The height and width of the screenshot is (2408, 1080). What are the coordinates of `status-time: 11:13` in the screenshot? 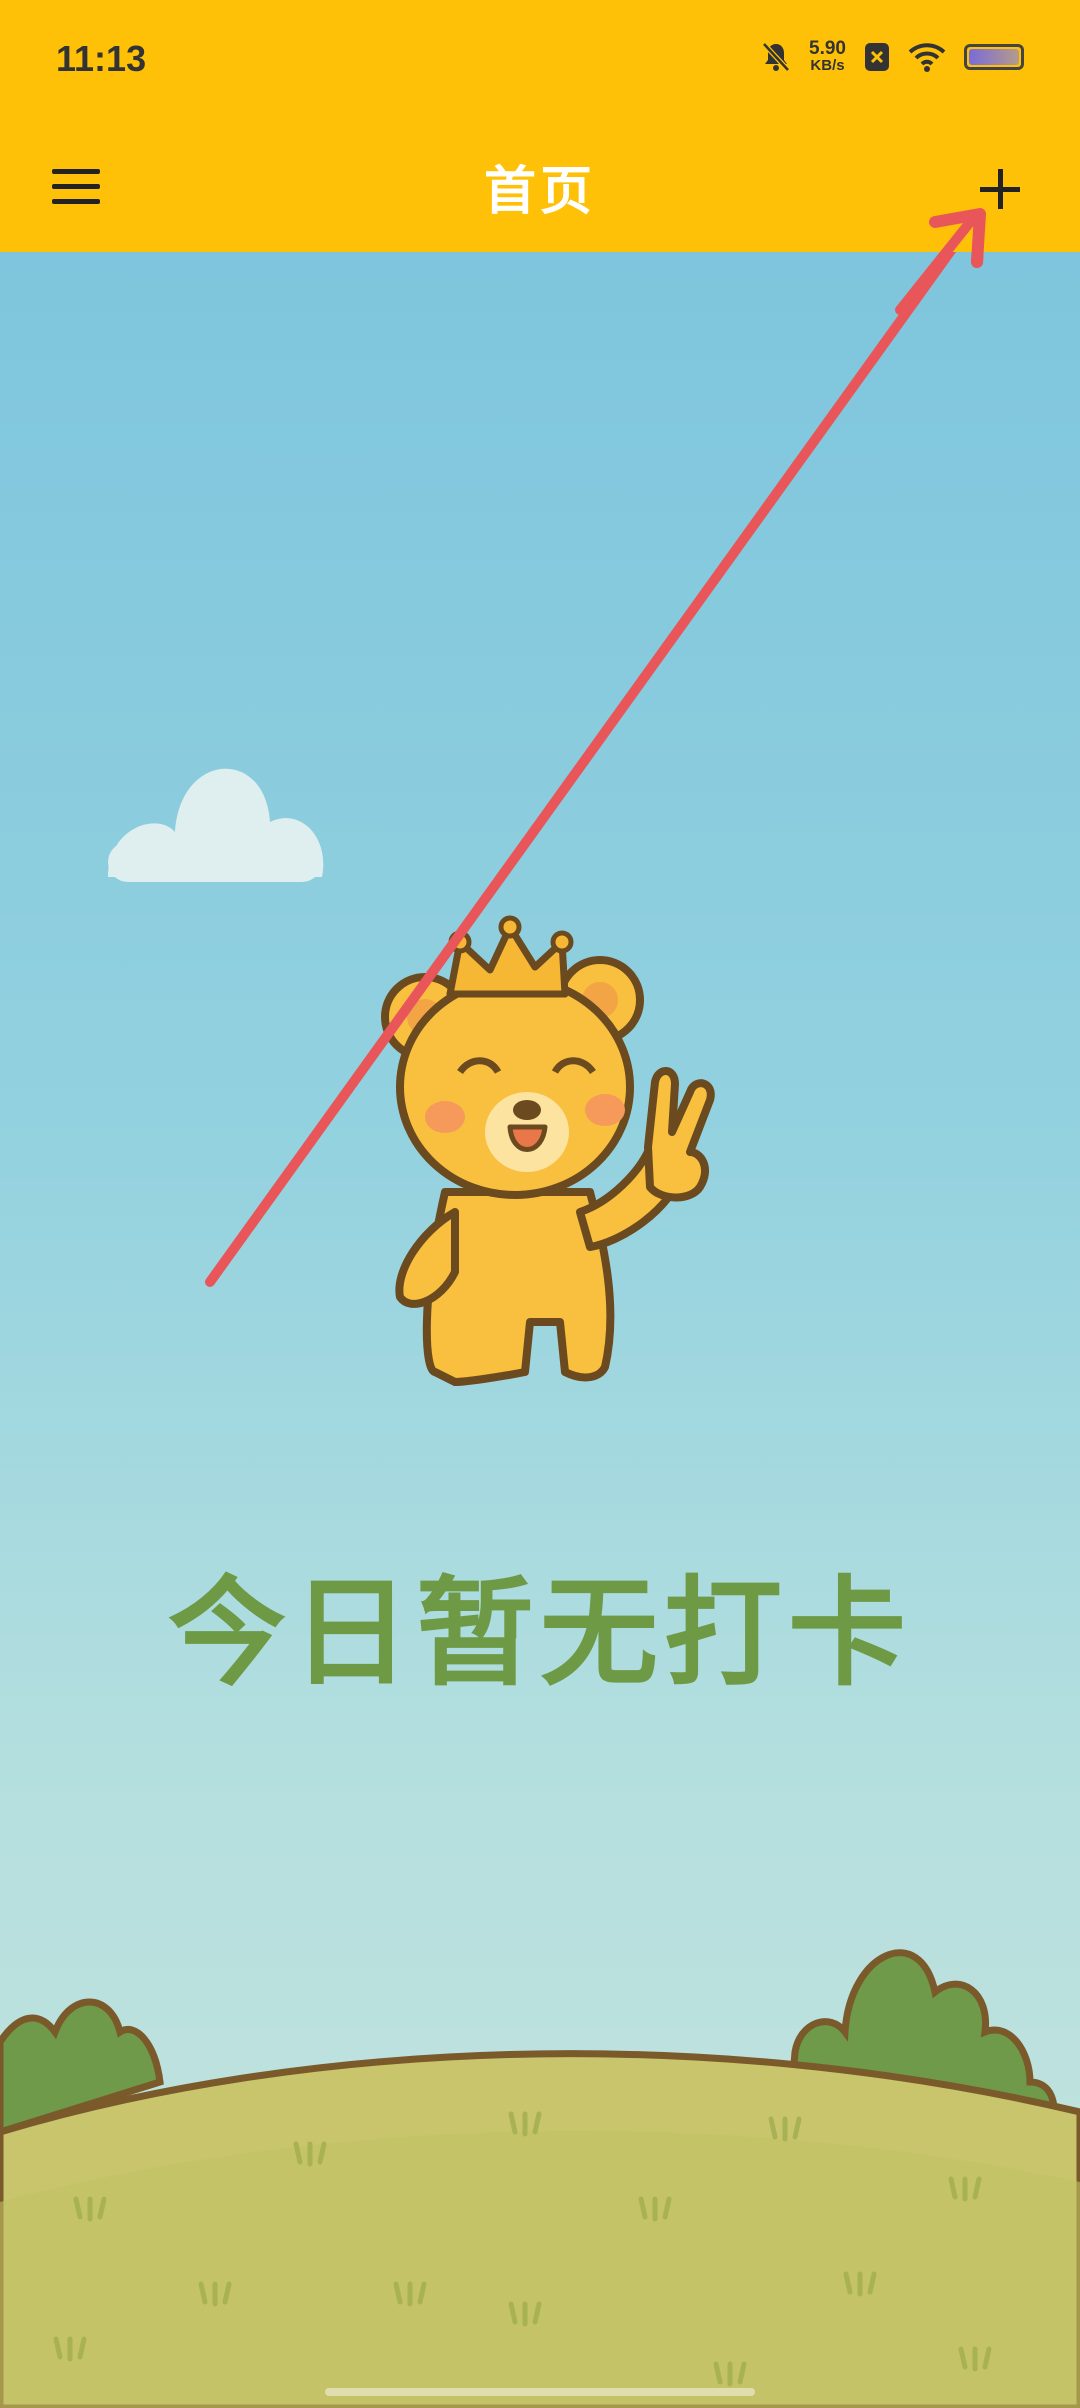 It's located at (101, 58).